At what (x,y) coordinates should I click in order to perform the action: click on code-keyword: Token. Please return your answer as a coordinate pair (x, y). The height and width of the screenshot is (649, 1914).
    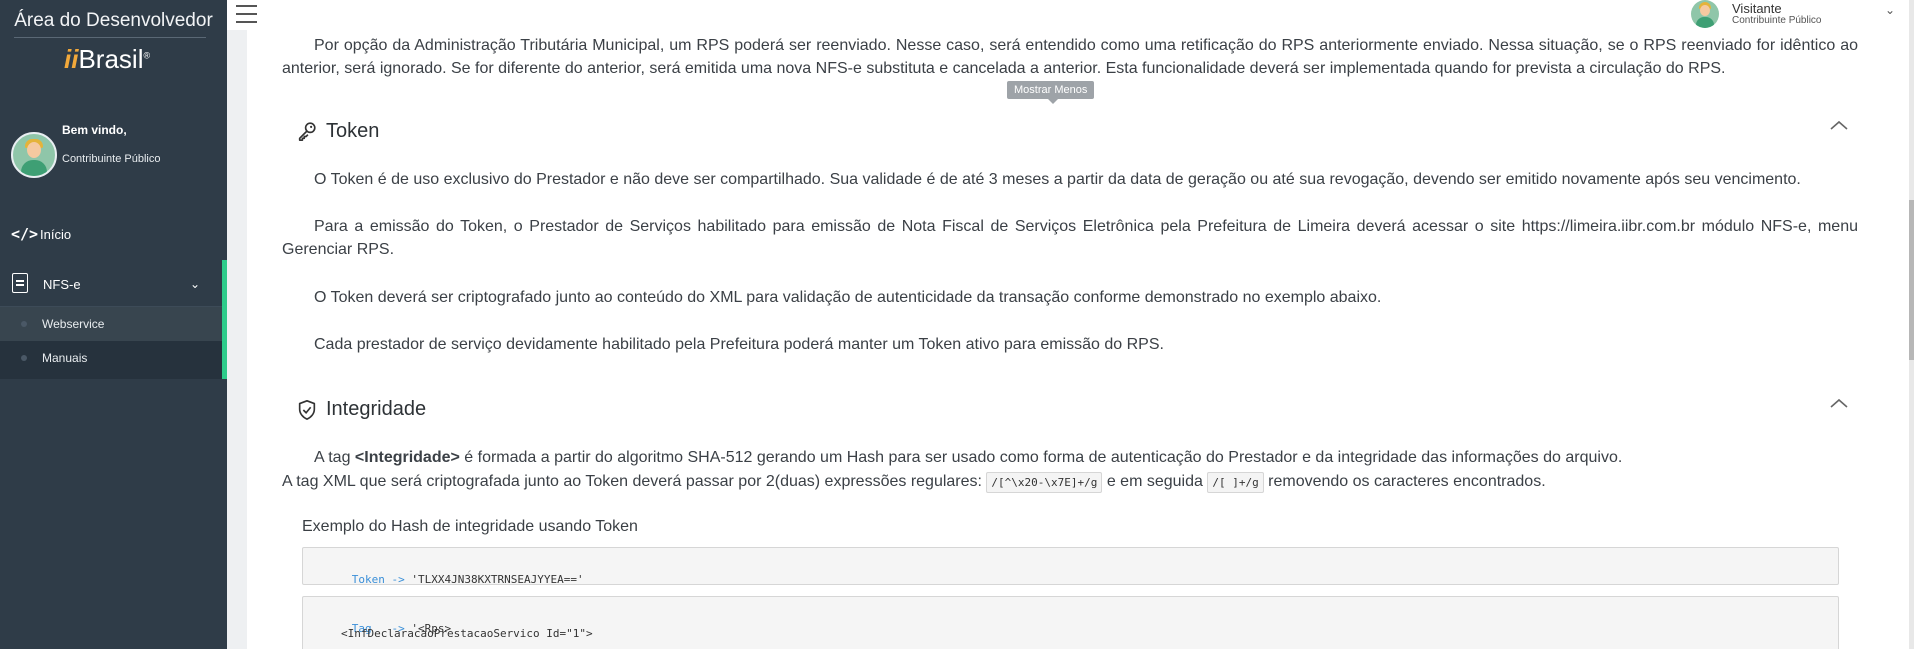
    Looking at the image, I should click on (368, 579).